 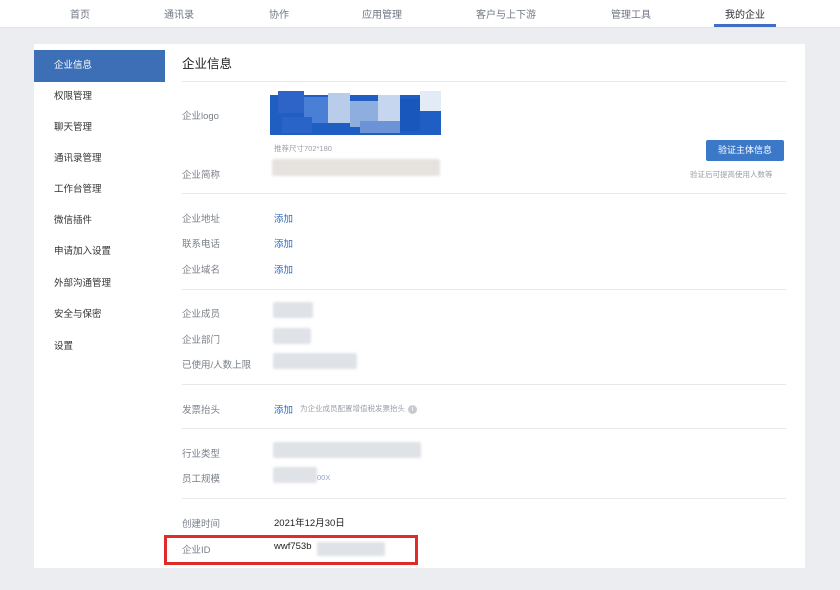 What do you see at coordinates (293, 310) in the screenshot?
I see `members-value-blurred` at bounding box center [293, 310].